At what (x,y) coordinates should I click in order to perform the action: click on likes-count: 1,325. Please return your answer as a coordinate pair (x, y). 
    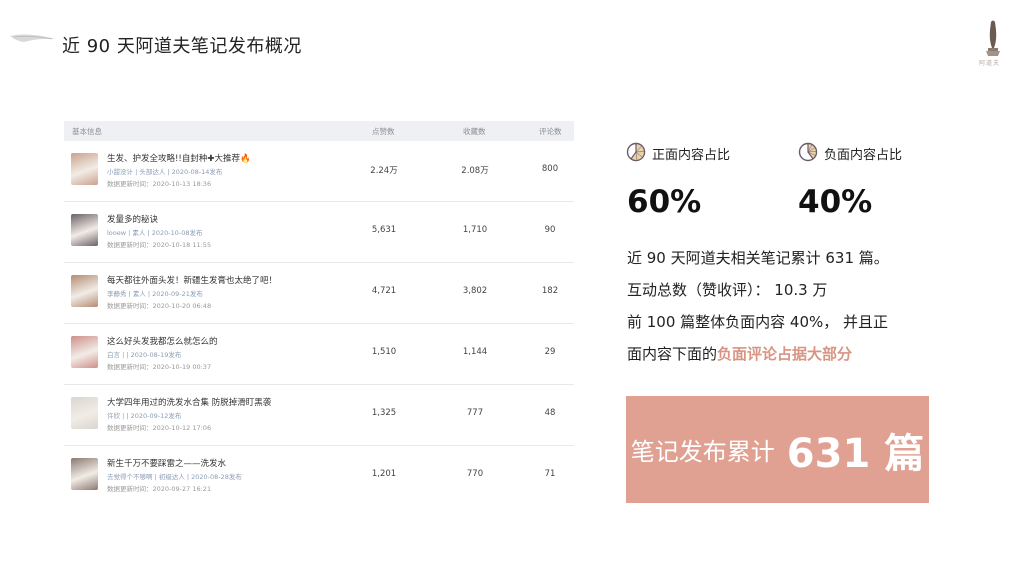
    Looking at the image, I should click on (384, 413).